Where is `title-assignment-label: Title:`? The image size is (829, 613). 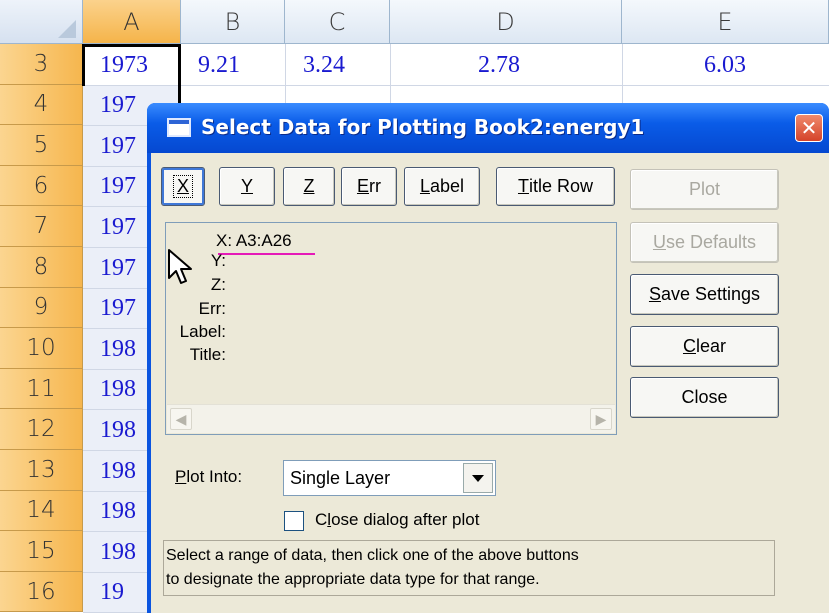 title-assignment-label: Title: is located at coordinates (207, 354).